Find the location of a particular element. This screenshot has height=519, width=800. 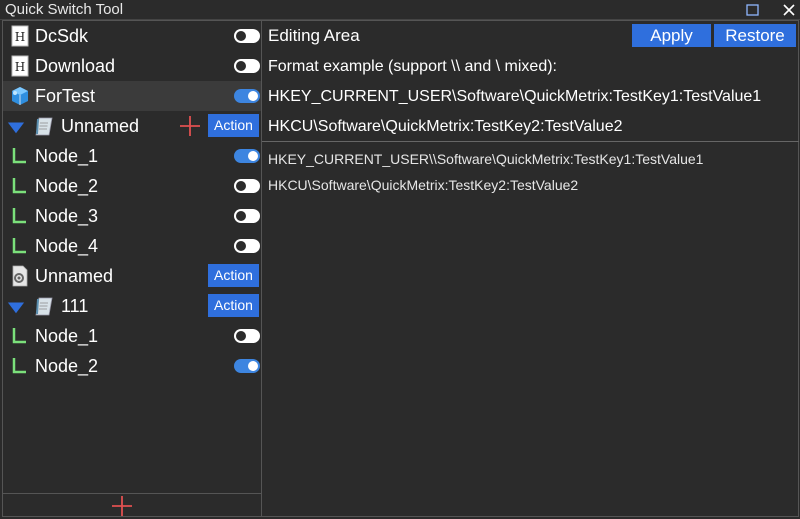

tree-item-111: 111 Action is located at coordinates (132, 306).